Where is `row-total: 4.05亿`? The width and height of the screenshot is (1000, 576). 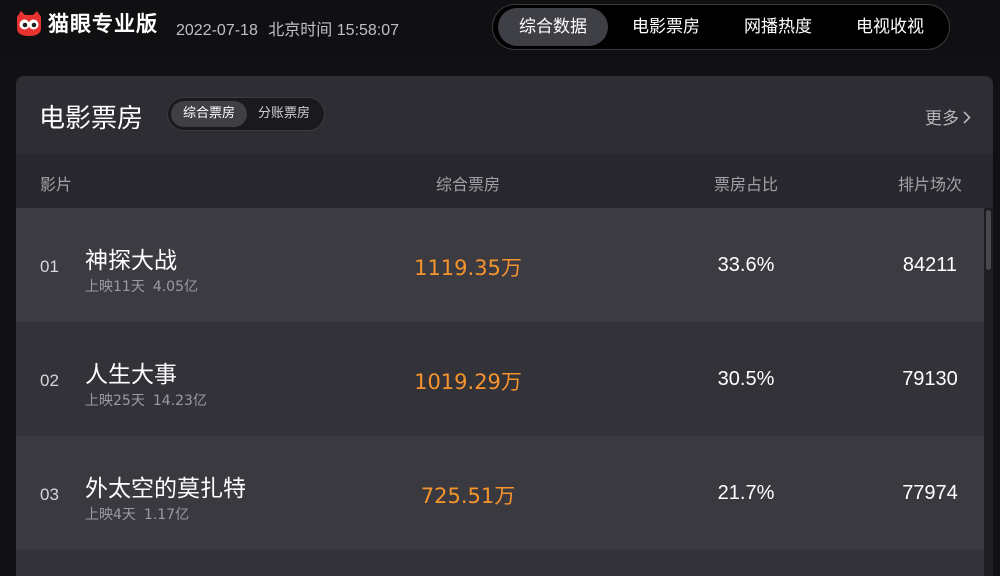 row-total: 4.05亿 is located at coordinates (175, 287).